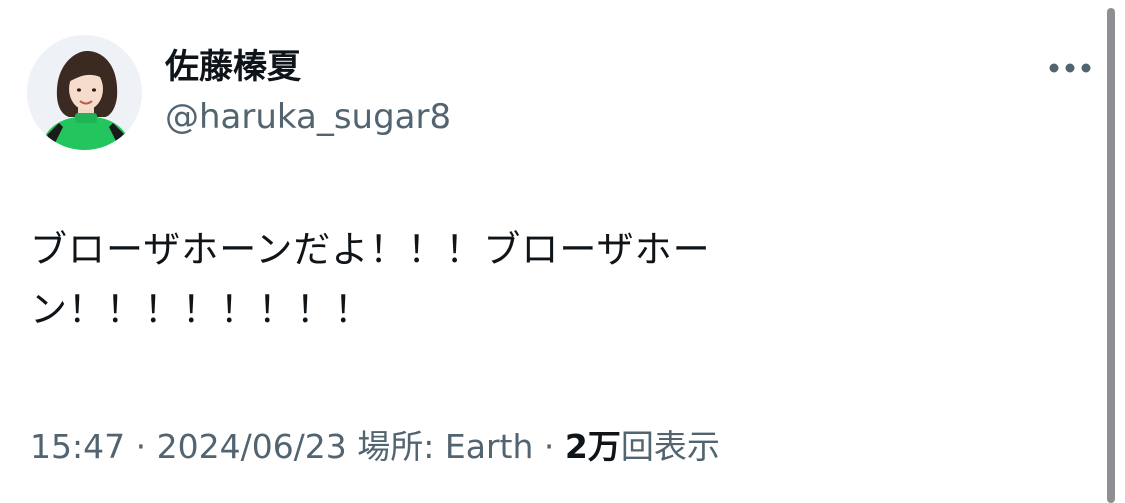  I want to click on tweet-date: 2024/06/23, so click(252, 446).